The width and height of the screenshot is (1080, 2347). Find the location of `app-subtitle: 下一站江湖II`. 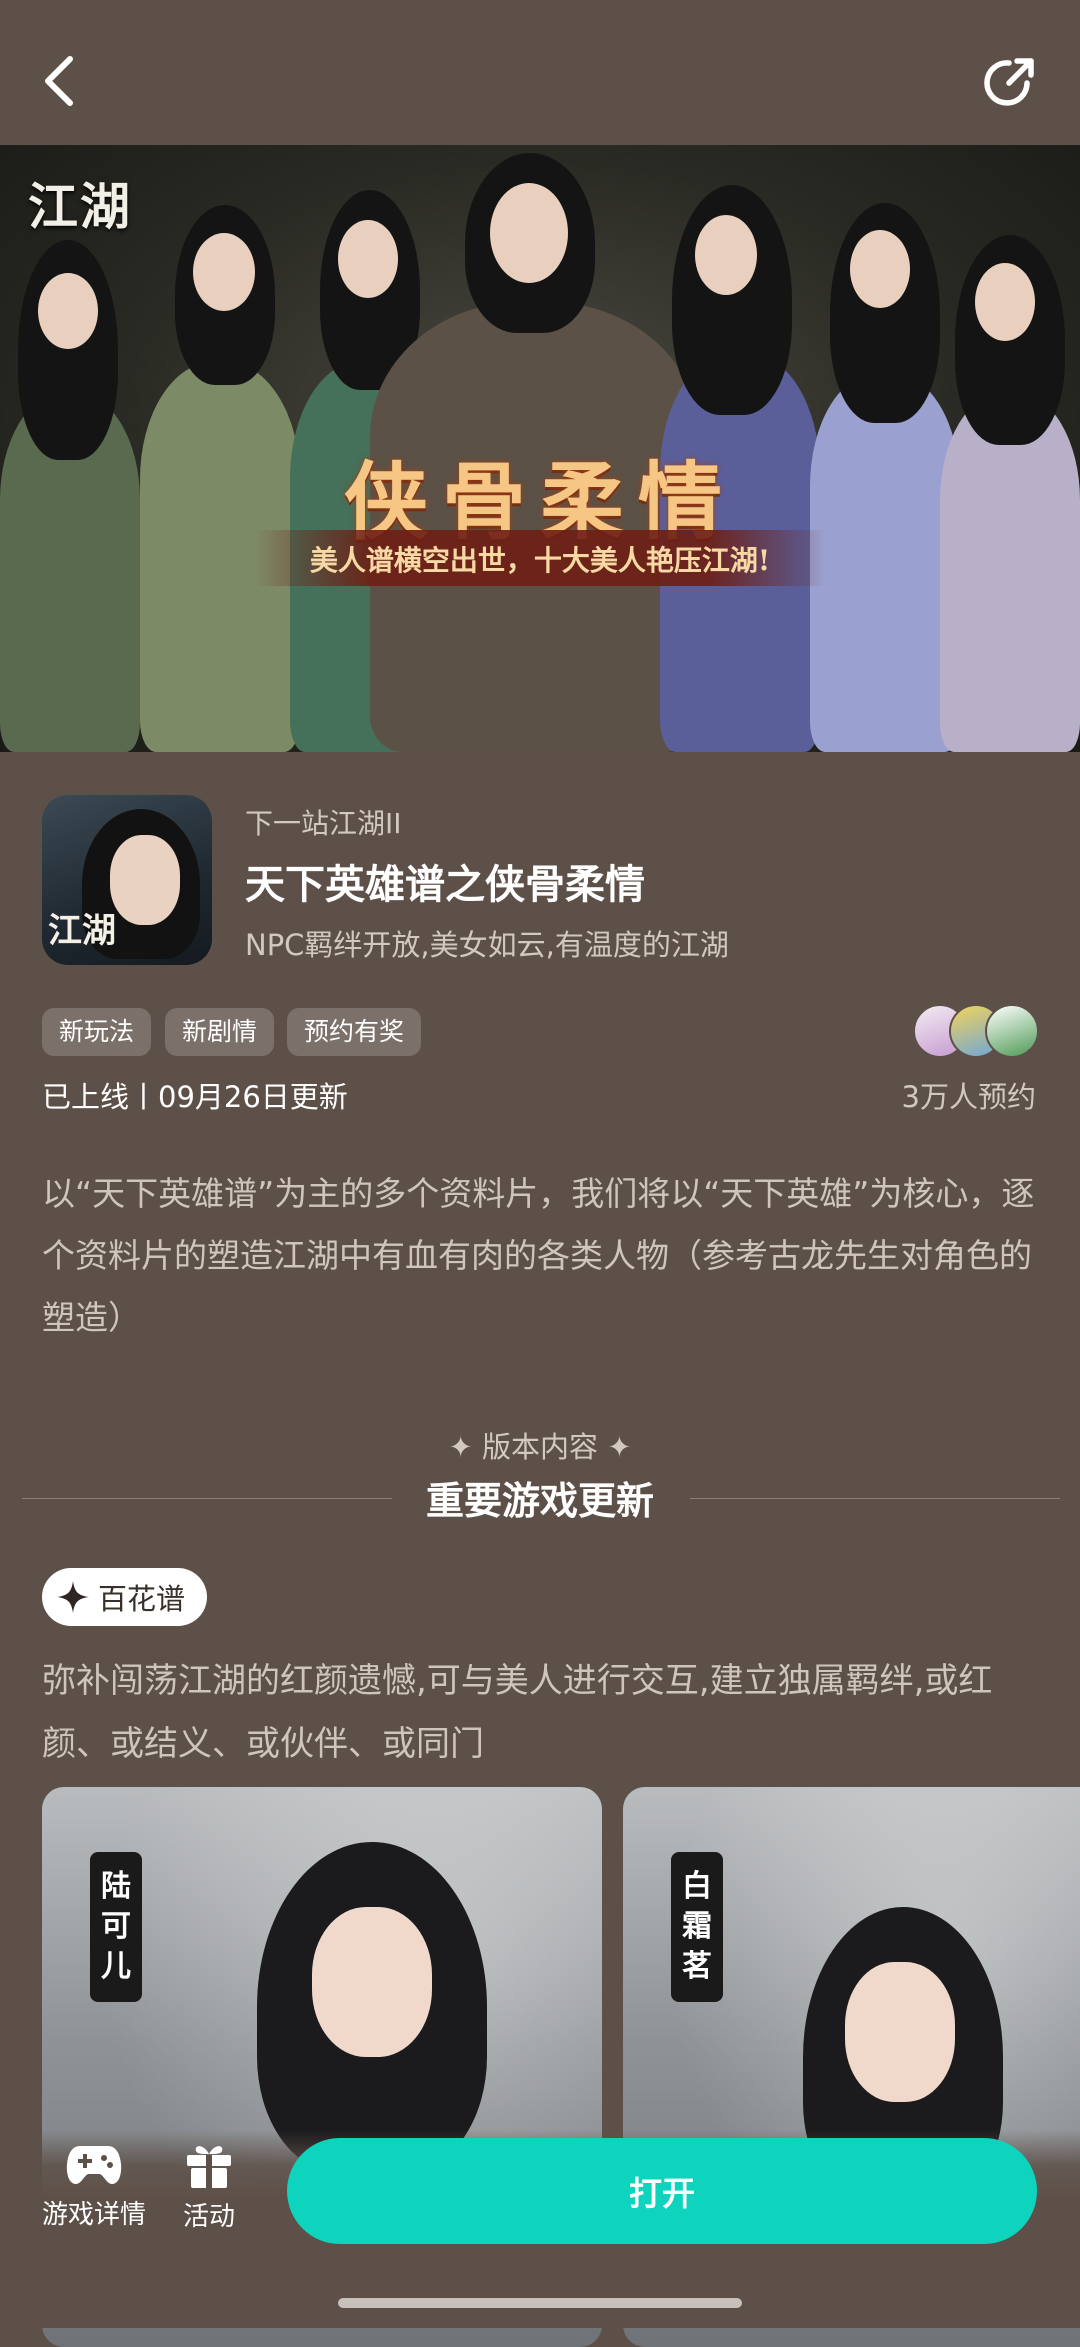

app-subtitle: 下一站江湖II is located at coordinates (323, 823).